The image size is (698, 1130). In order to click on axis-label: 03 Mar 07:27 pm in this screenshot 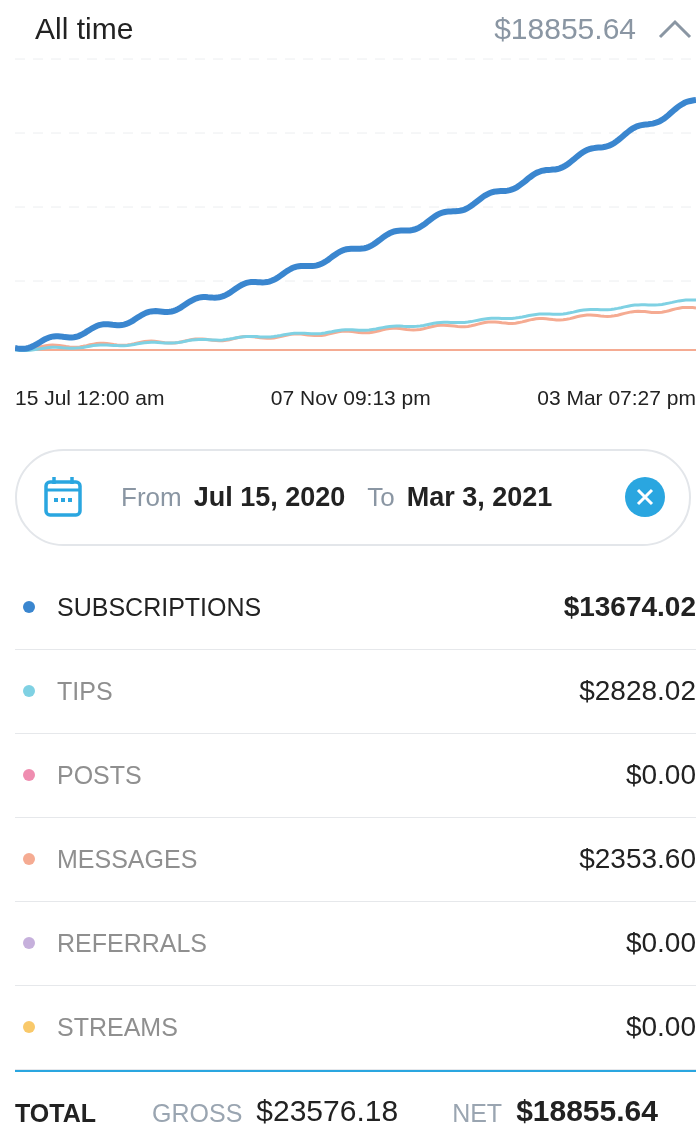, I will do `click(616, 399)`.